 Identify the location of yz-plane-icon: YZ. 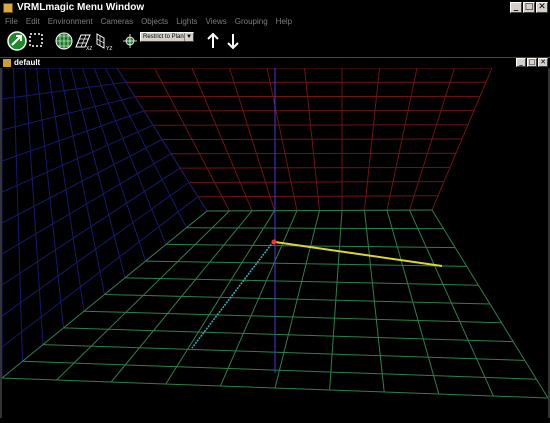
(104, 41).